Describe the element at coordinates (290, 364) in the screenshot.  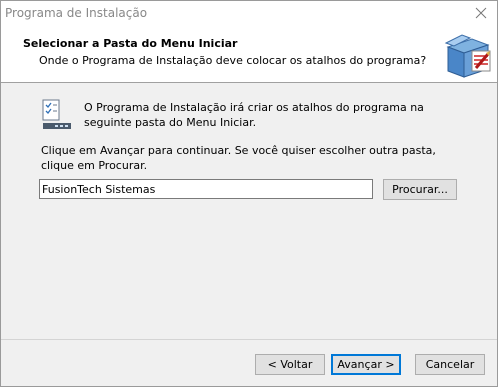
I see `back-button: < Voltar` at that location.